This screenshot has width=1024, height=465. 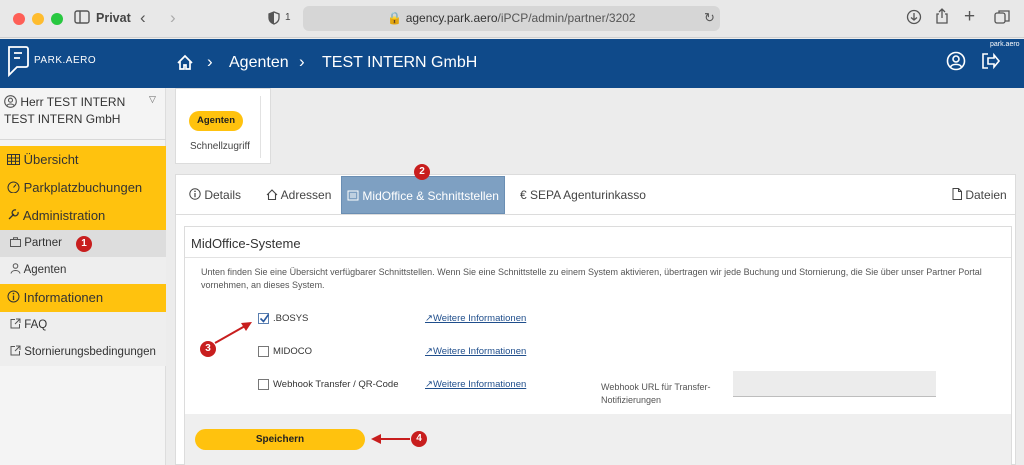 What do you see at coordinates (312, 383) in the screenshot?
I see `annotation-arrows` at bounding box center [312, 383].